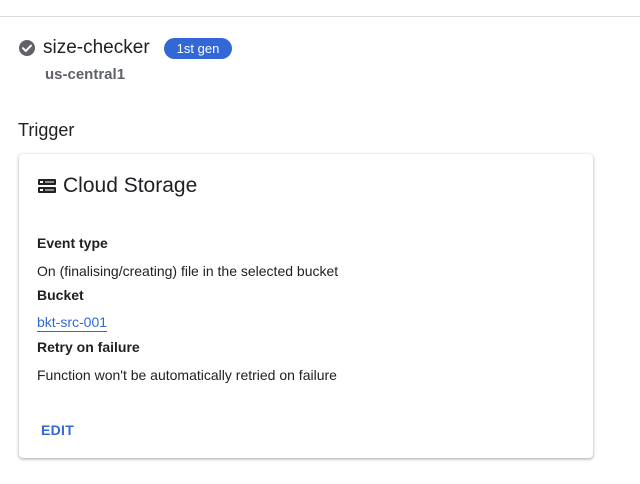  Describe the element at coordinates (198, 48) in the screenshot. I see `generation-badge: 1st gen` at that location.